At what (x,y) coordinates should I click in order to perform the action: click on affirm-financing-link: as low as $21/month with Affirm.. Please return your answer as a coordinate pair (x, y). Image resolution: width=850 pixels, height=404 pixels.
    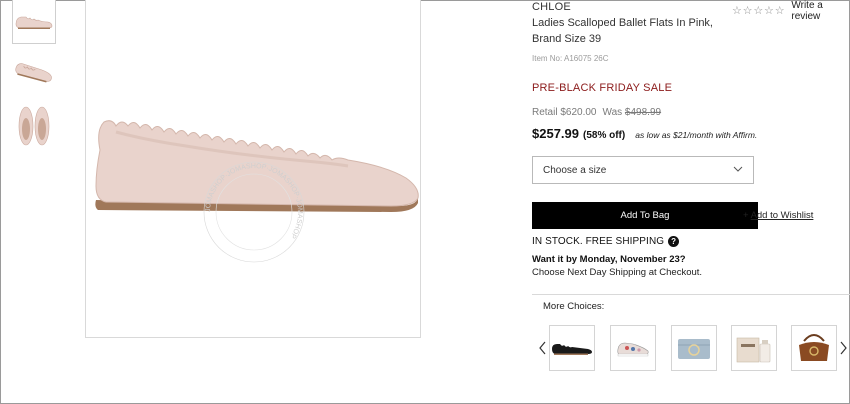
    Looking at the image, I should click on (696, 135).